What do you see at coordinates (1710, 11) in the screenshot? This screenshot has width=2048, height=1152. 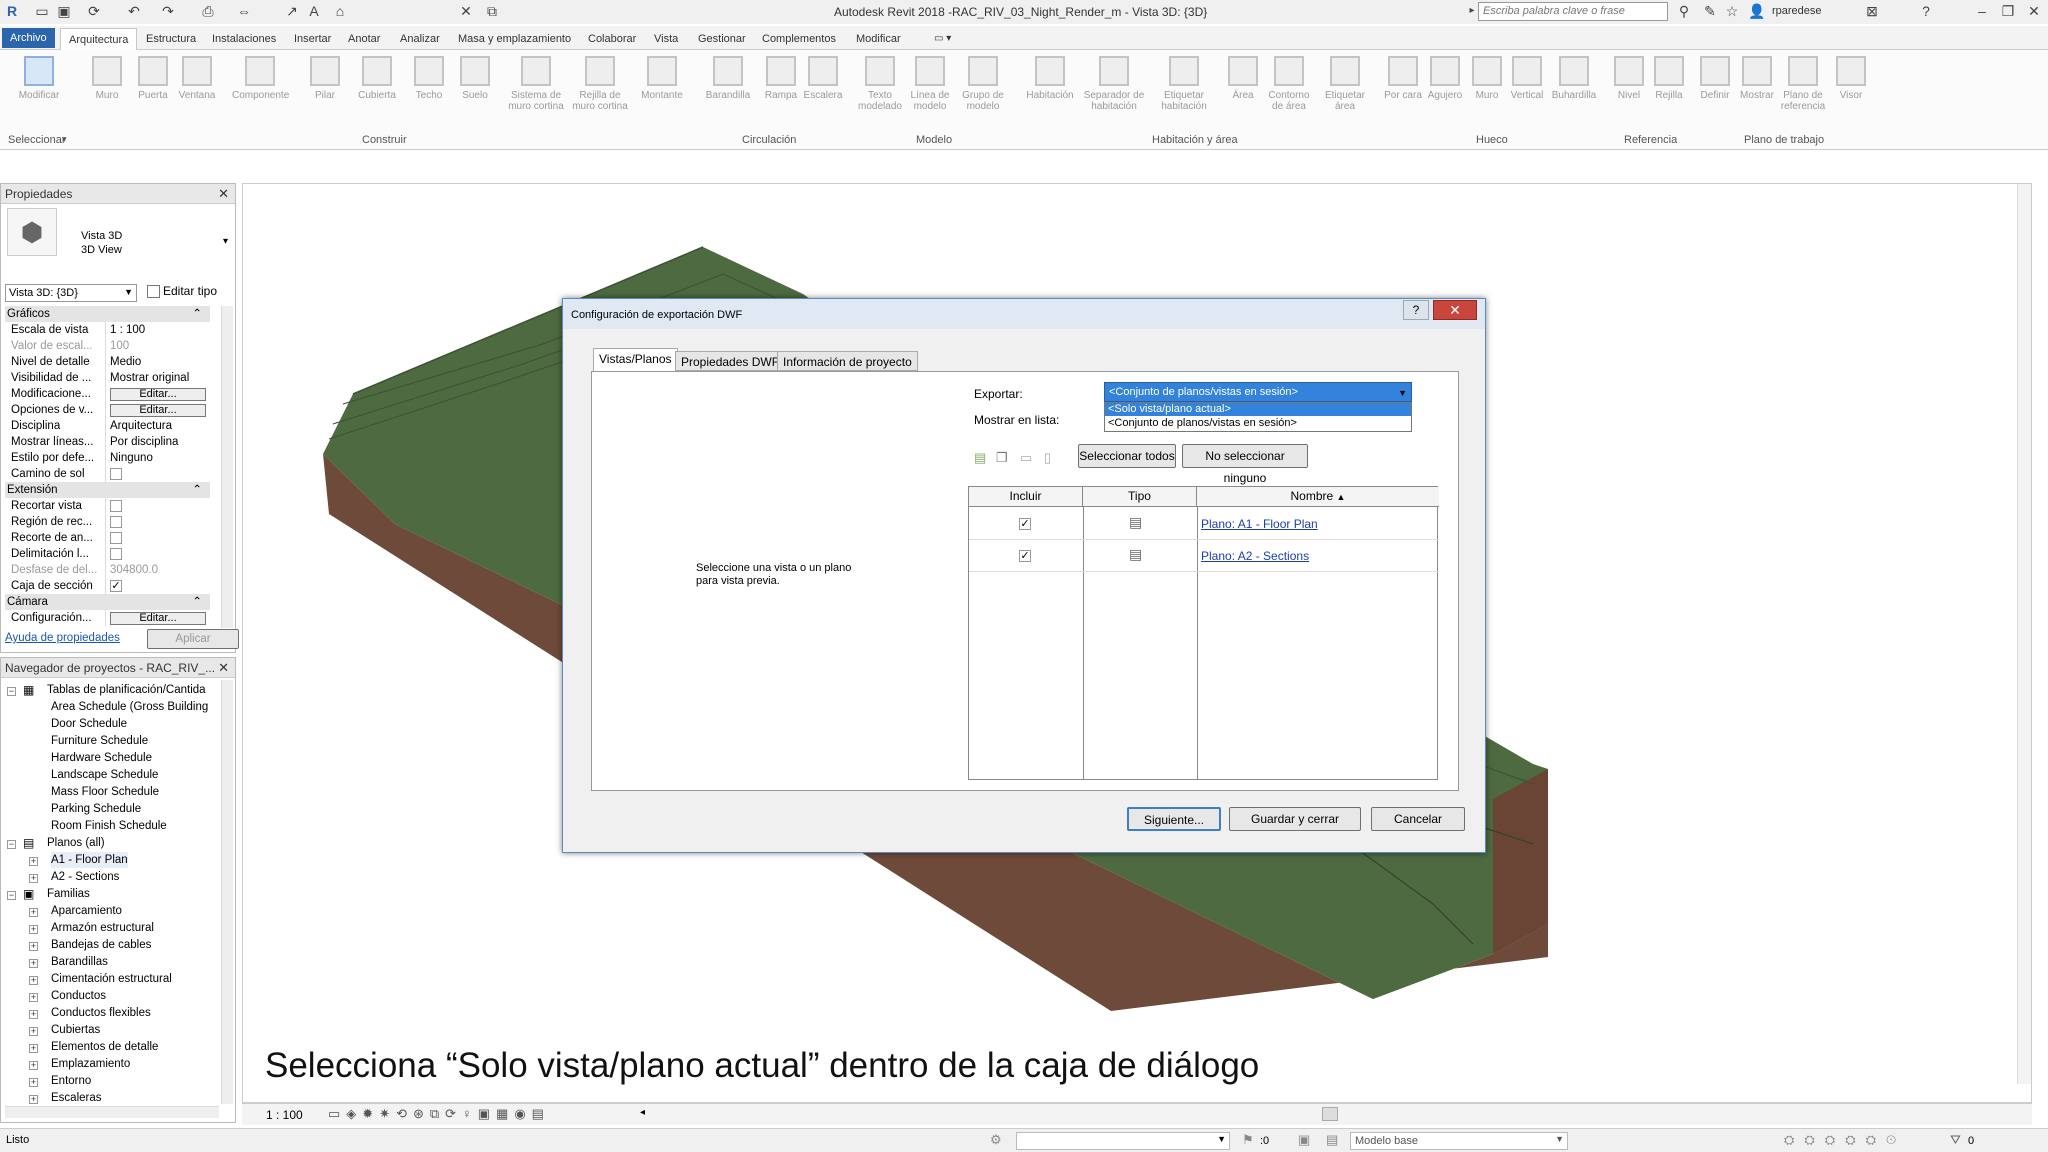 I see `subscription-icon: ✎` at bounding box center [1710, 11].